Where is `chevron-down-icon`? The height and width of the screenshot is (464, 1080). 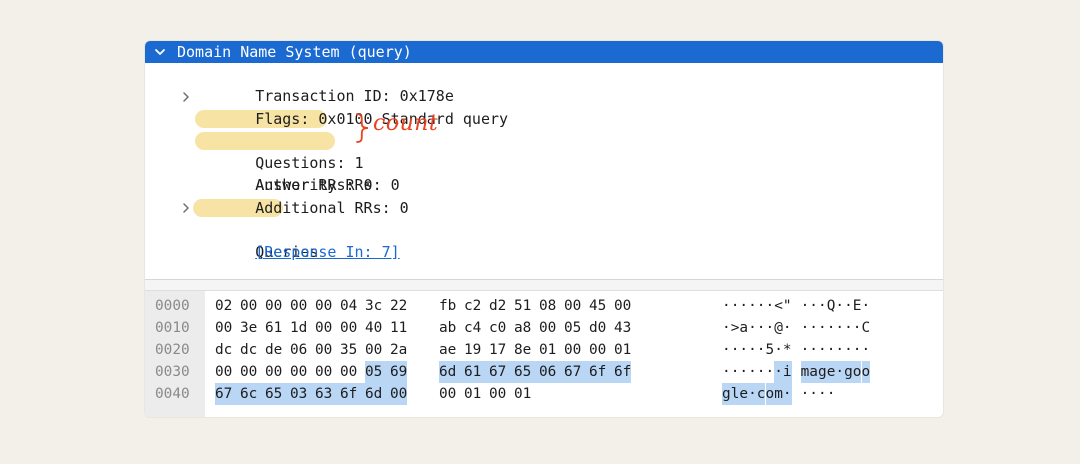
chevron-down-icon is located at coordinates (160, 52).